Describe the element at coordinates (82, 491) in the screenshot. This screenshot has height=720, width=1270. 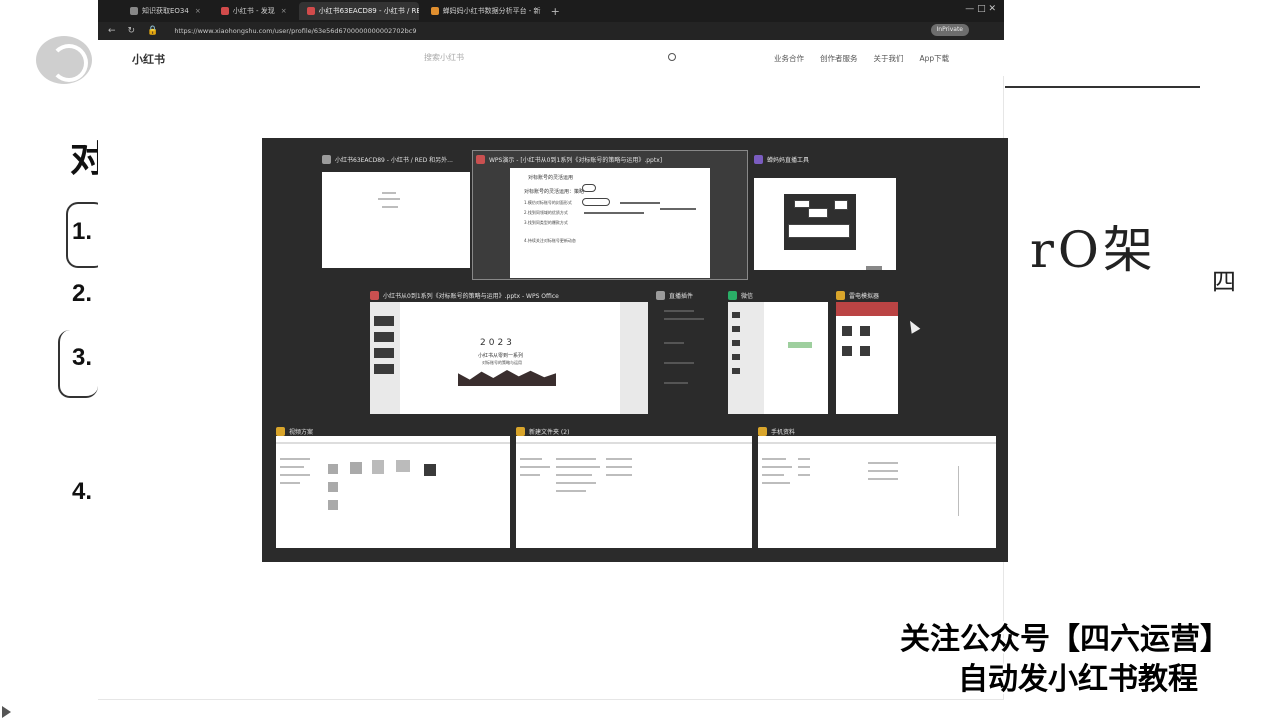
I see `slide-item-4: 4.` at that location.